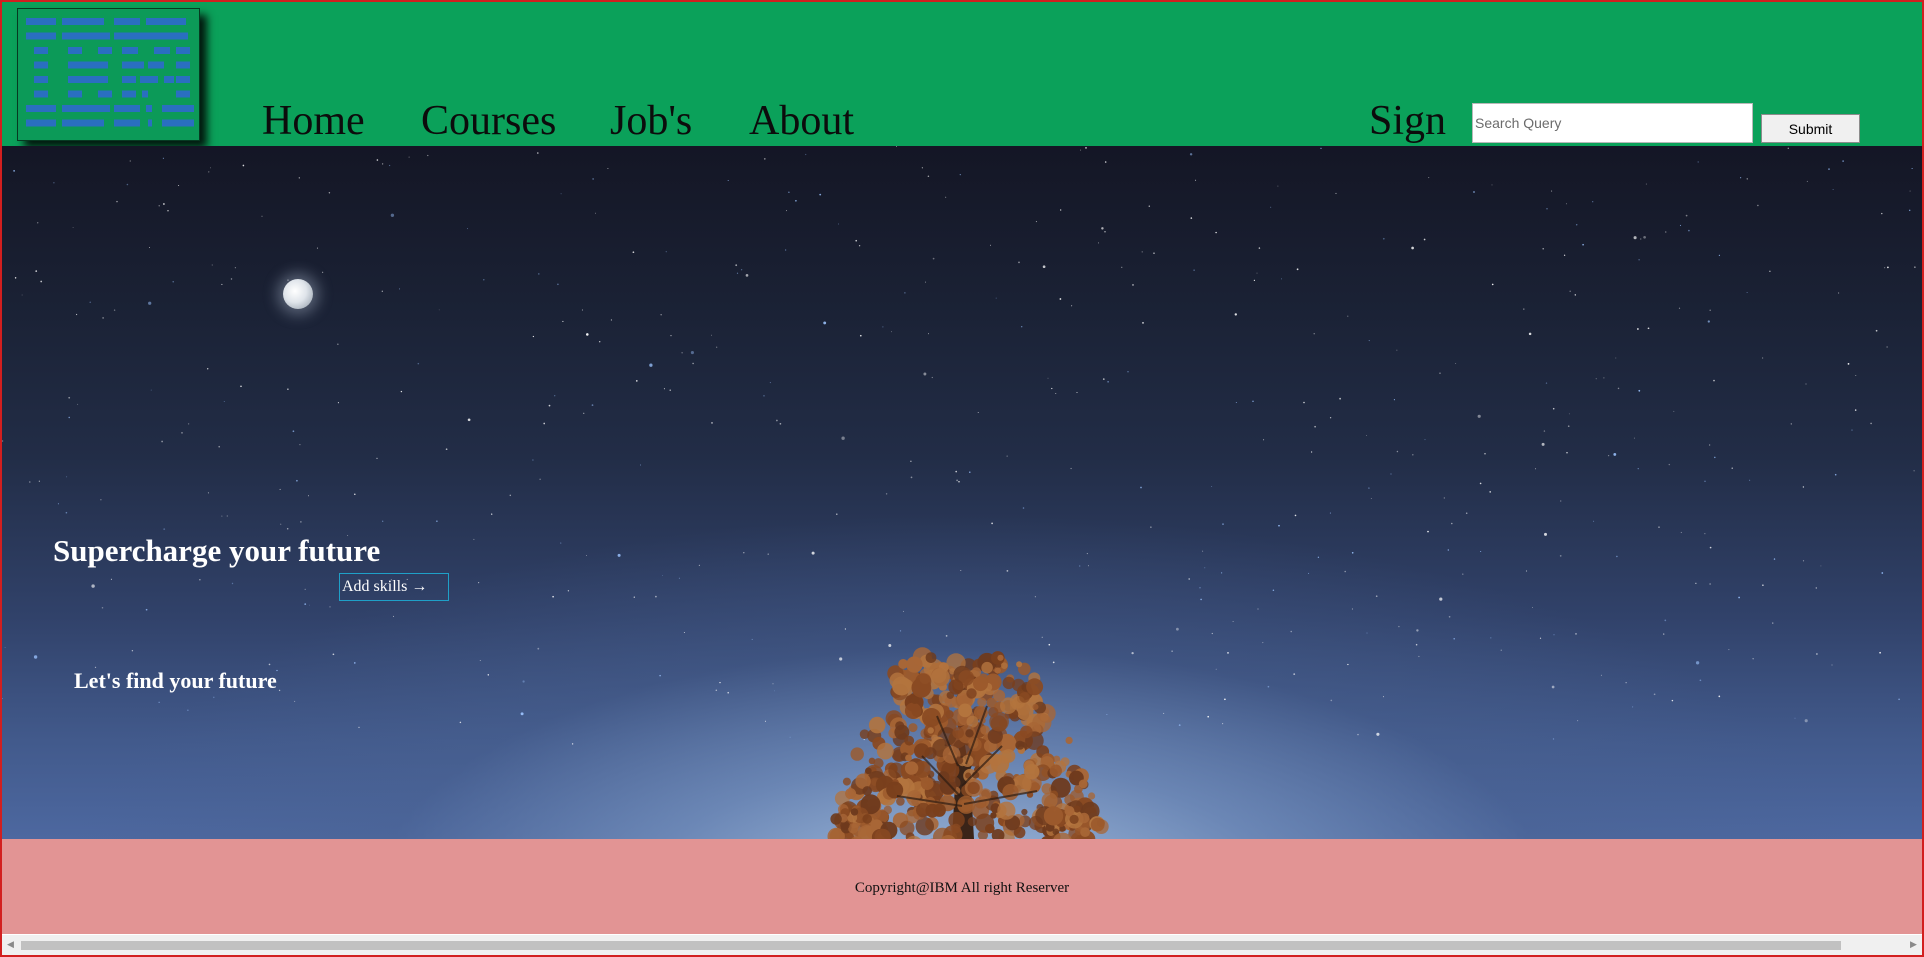 Image resolution: width=1924 pixels, height=957 pixels. Describe the element at coordinates (488, 121) in the screenshot. I see `nav-courses-link: Courses` at that location.